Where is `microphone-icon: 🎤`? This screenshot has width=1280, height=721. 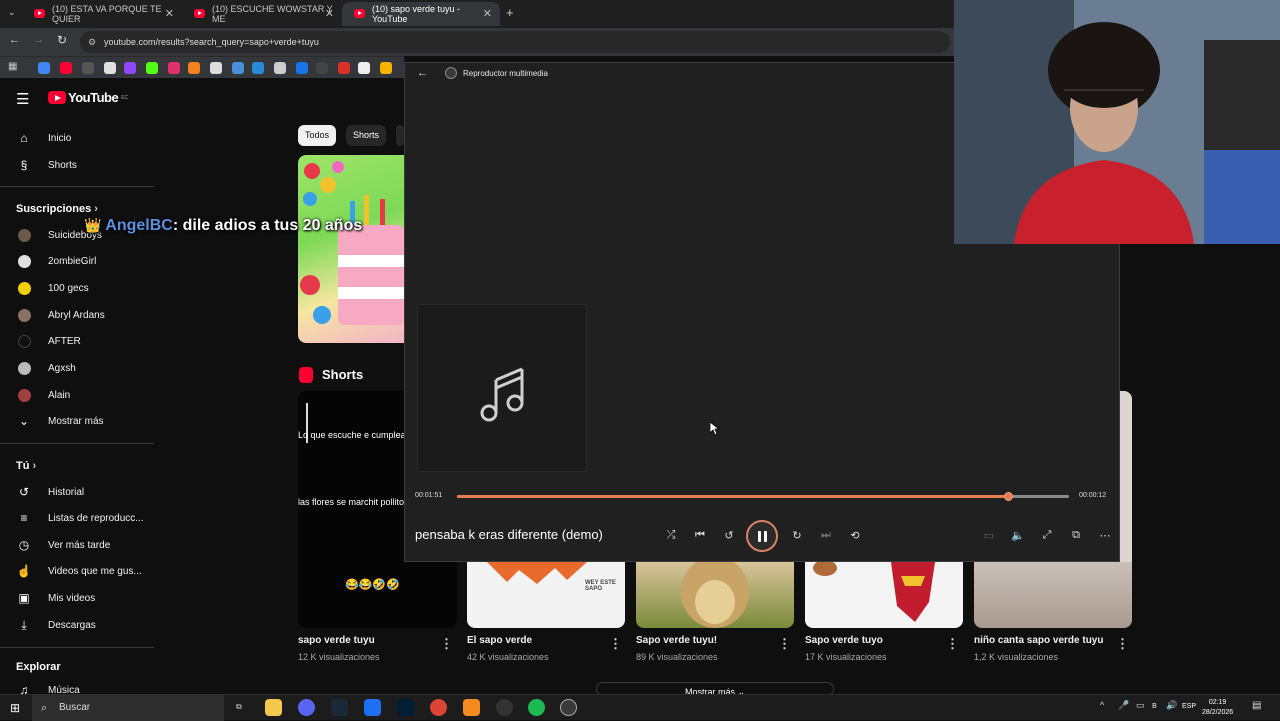
microphone-icon: 🎤 is located at coordinates (1123, 705).